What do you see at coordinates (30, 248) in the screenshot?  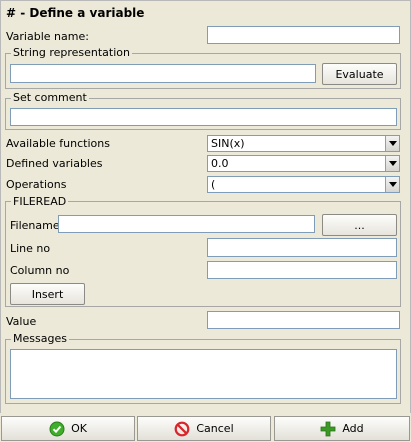 I see `line-no-label: Line no` at bounding box center [30, 248].